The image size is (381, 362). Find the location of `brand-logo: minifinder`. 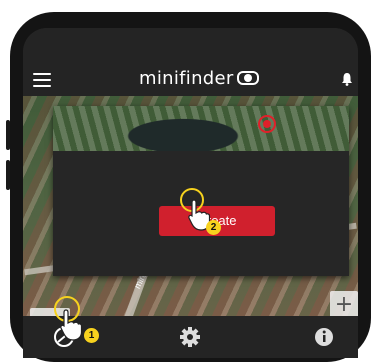

brand-logo: minifinder is located at coordinates (199, 78).